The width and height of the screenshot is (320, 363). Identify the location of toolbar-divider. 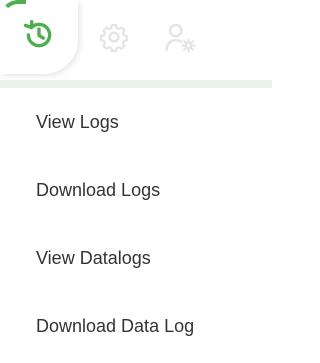
(136, 84).